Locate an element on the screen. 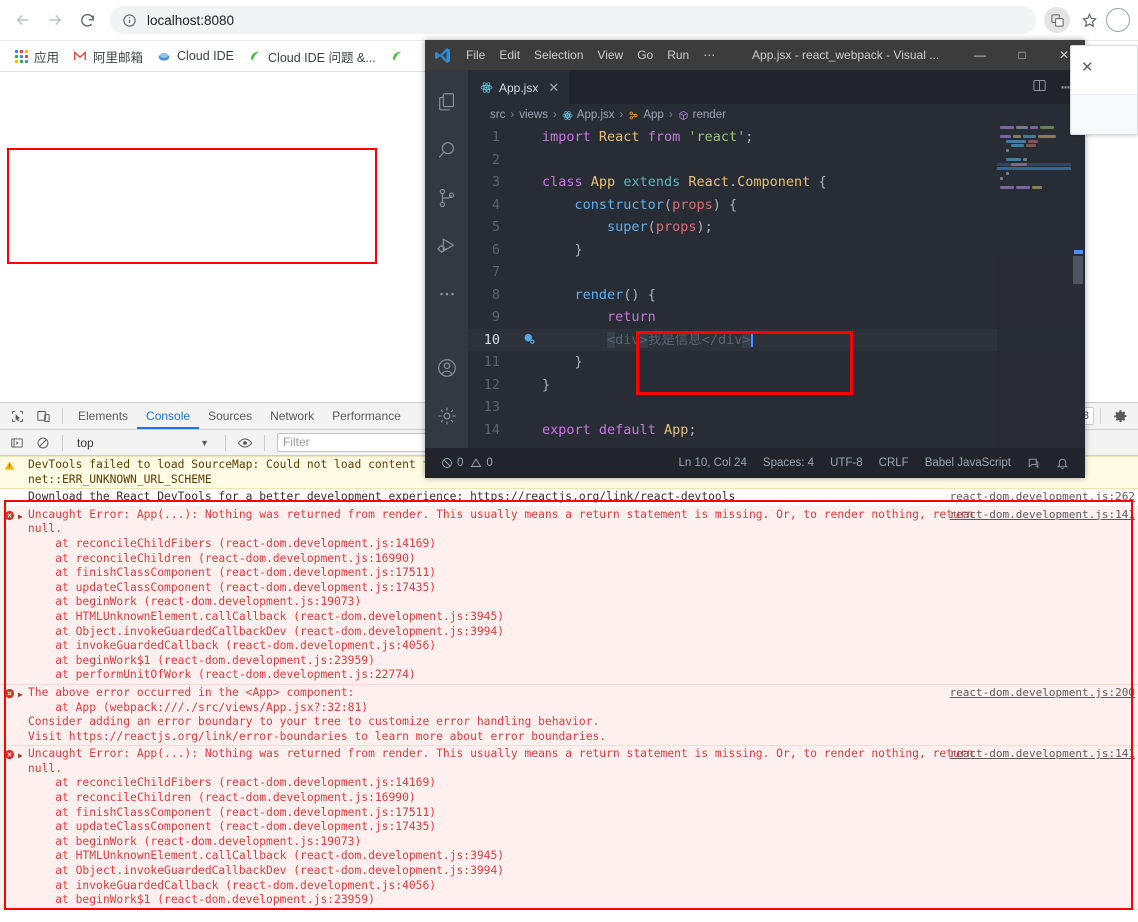 This screenshot has width=1138, height=922. menu-file: File is located at coordinates (475, 55).